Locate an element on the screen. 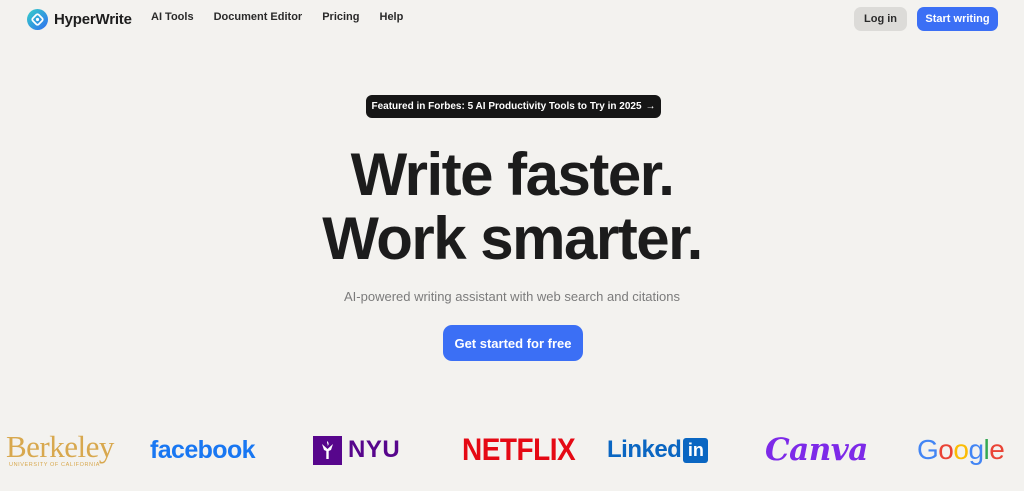 The width and height of the screenshot is (1024, 491). hero-title-line-2: Work smarter. is located at coordinates (512, 238).